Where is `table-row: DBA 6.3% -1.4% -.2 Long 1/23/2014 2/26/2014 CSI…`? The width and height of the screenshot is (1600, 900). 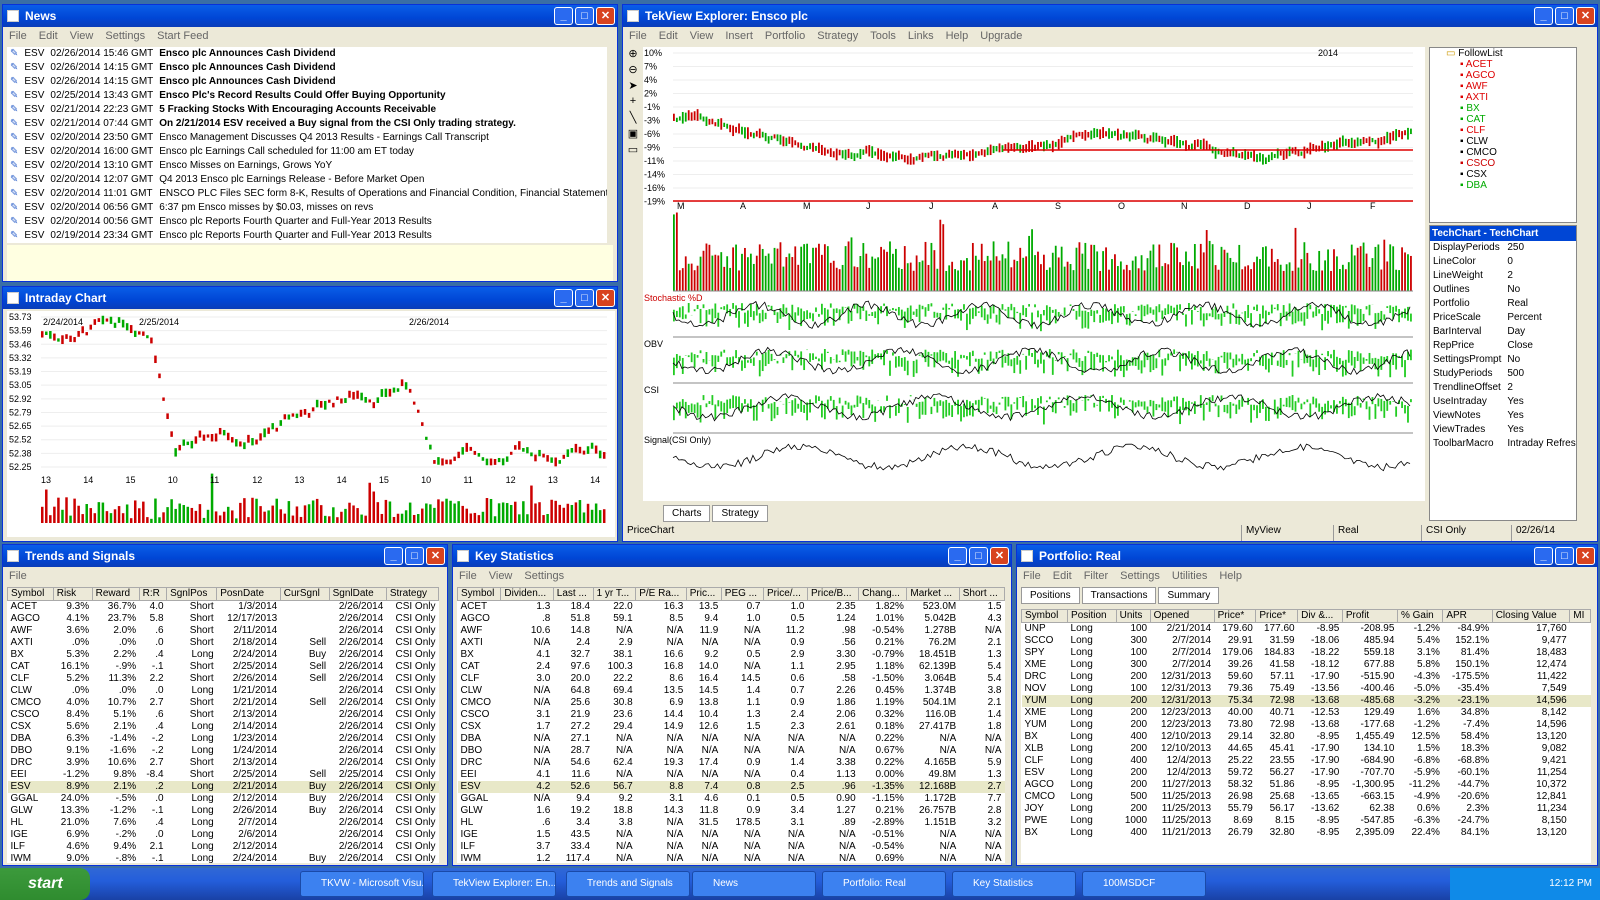 table-row: DBA 6.3% -1.4% -.2 Long 1/23/2014 2/26/2014 CSI… is located at coordinates (223, 739).